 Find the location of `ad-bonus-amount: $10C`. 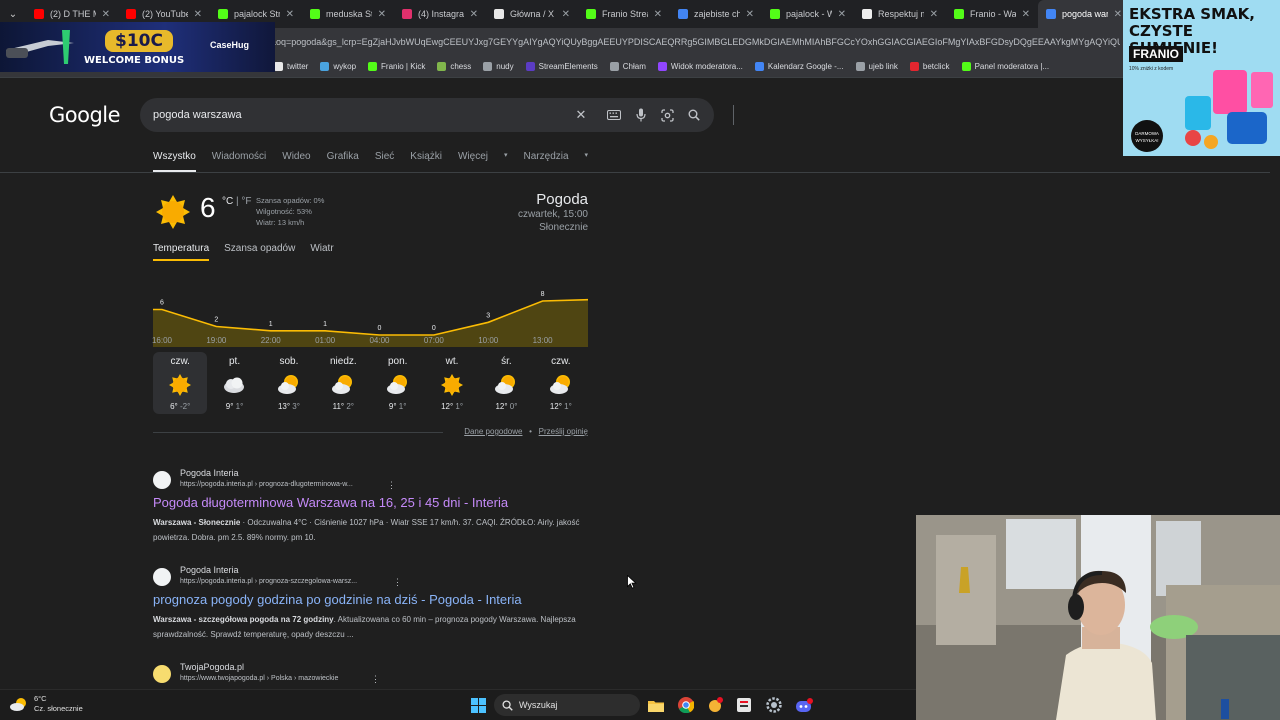

ad-bonus-amount: $10C is located at coordinates (139, 41).